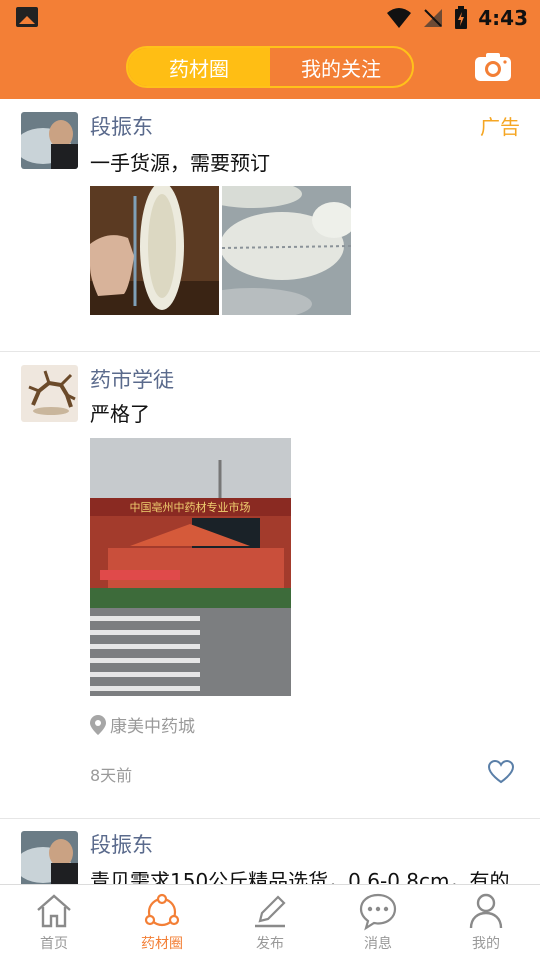  I want to click on status-indicators: 4:43, so click(457, 18).